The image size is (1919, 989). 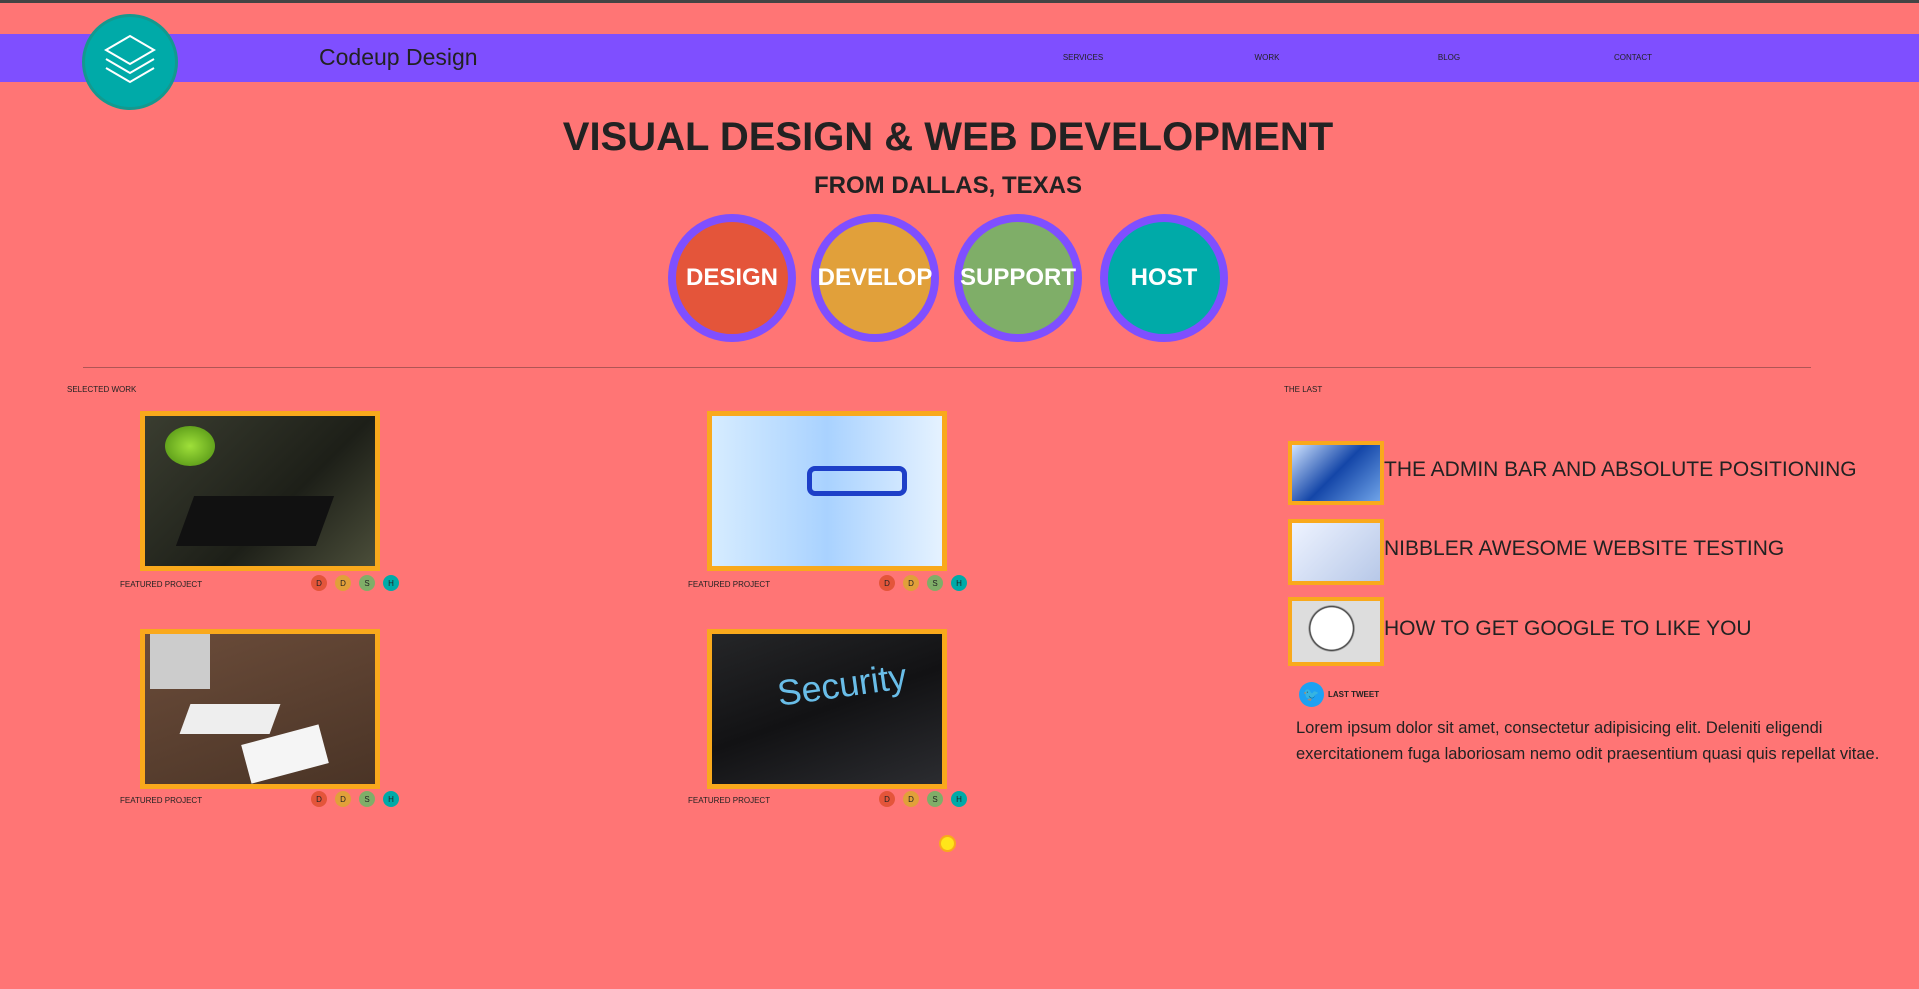 I want to click on brand-name: Codeup Design, so click(x=398, y=57).